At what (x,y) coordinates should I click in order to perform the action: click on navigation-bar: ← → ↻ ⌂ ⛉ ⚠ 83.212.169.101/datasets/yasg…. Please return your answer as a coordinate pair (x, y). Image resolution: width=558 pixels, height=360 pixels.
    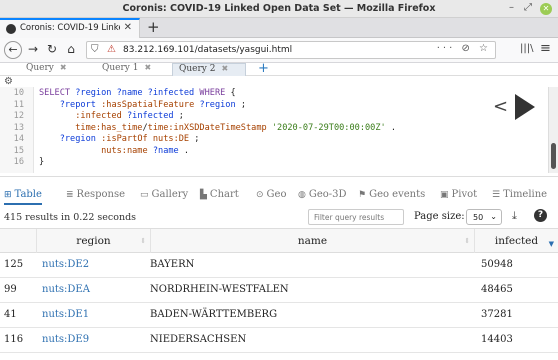
    Looking at the image, I should click on (279, 50).